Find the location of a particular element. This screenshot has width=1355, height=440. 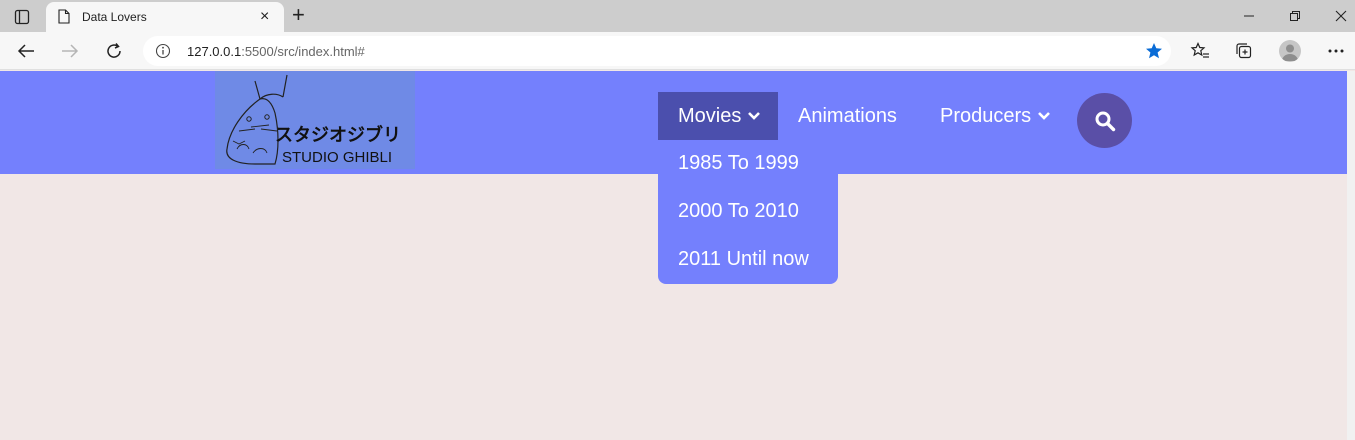

refresh-button is located at coordinates (114, 51).